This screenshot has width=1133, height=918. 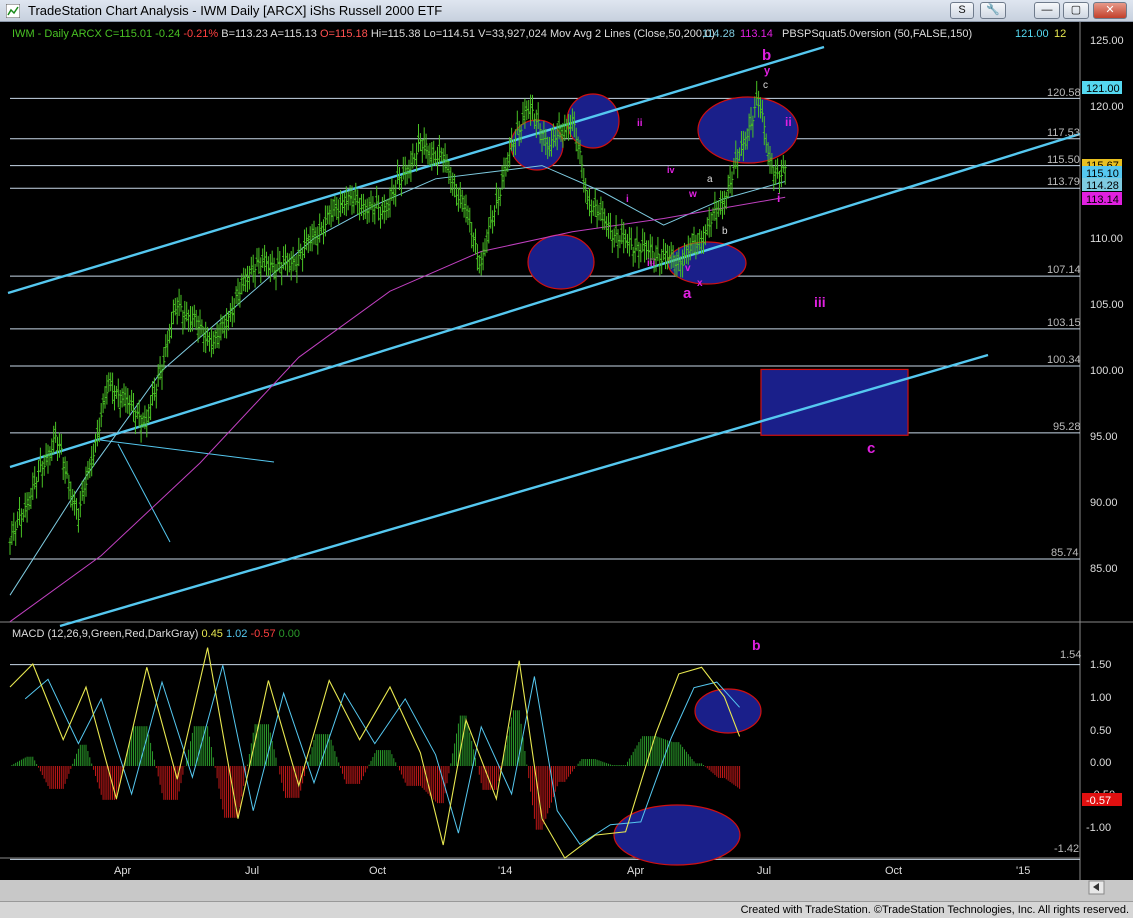 I want to click on hline-label-117-53: 117.53, so click(x=1063, y=133).